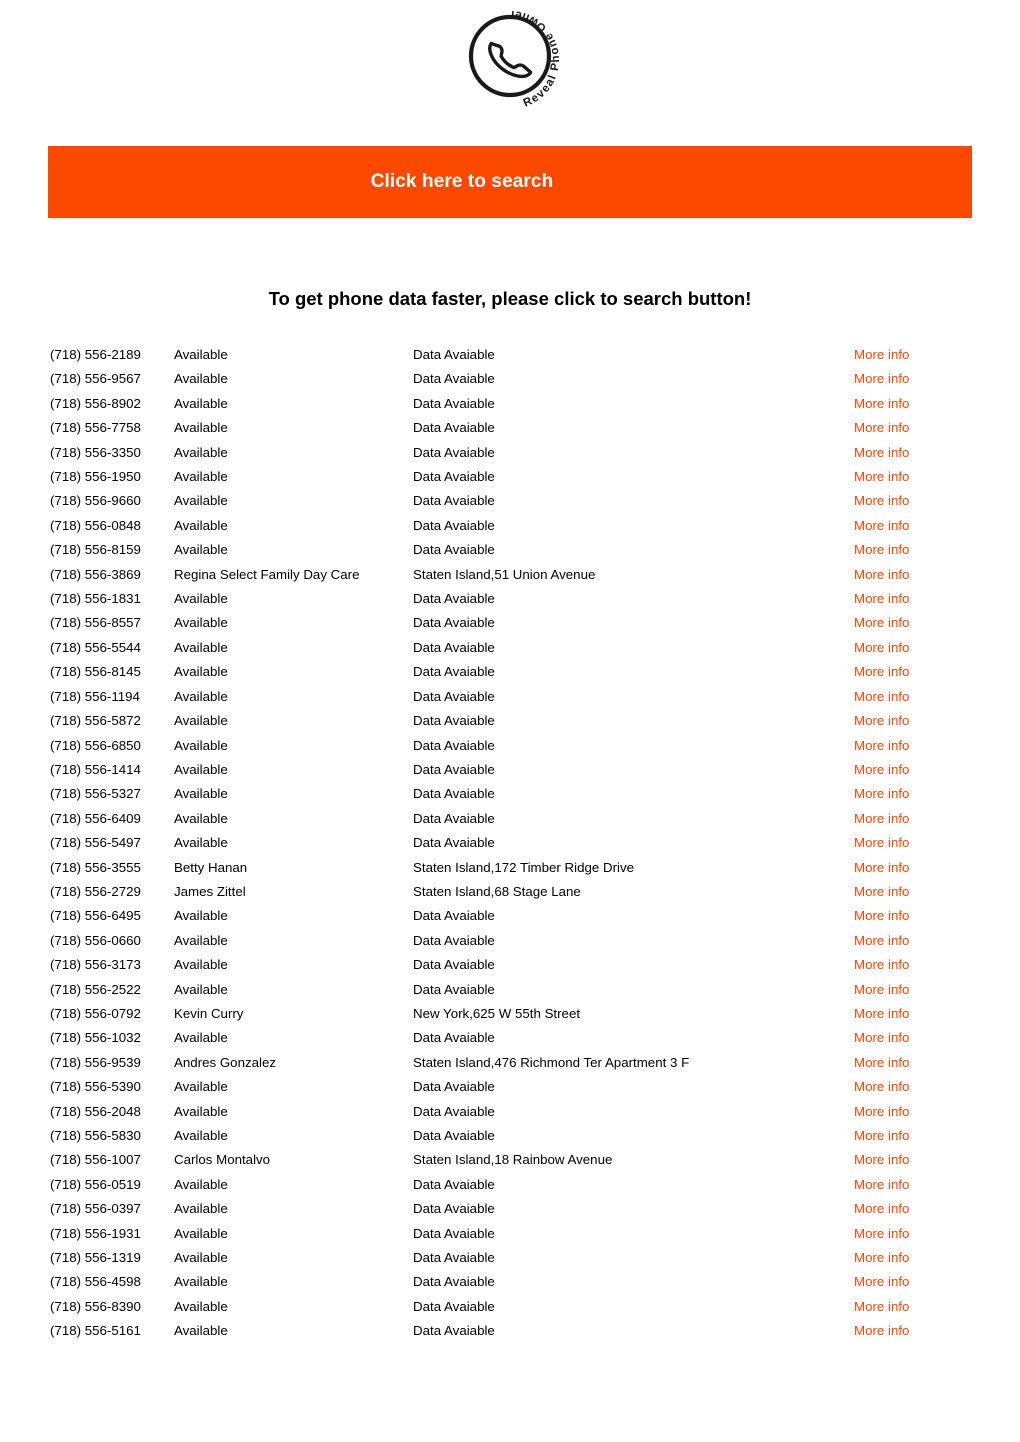  Describe the element at coordinates (95, 1038) in the screenshot. I see `phone-number: (718) 556-1032` at that location.